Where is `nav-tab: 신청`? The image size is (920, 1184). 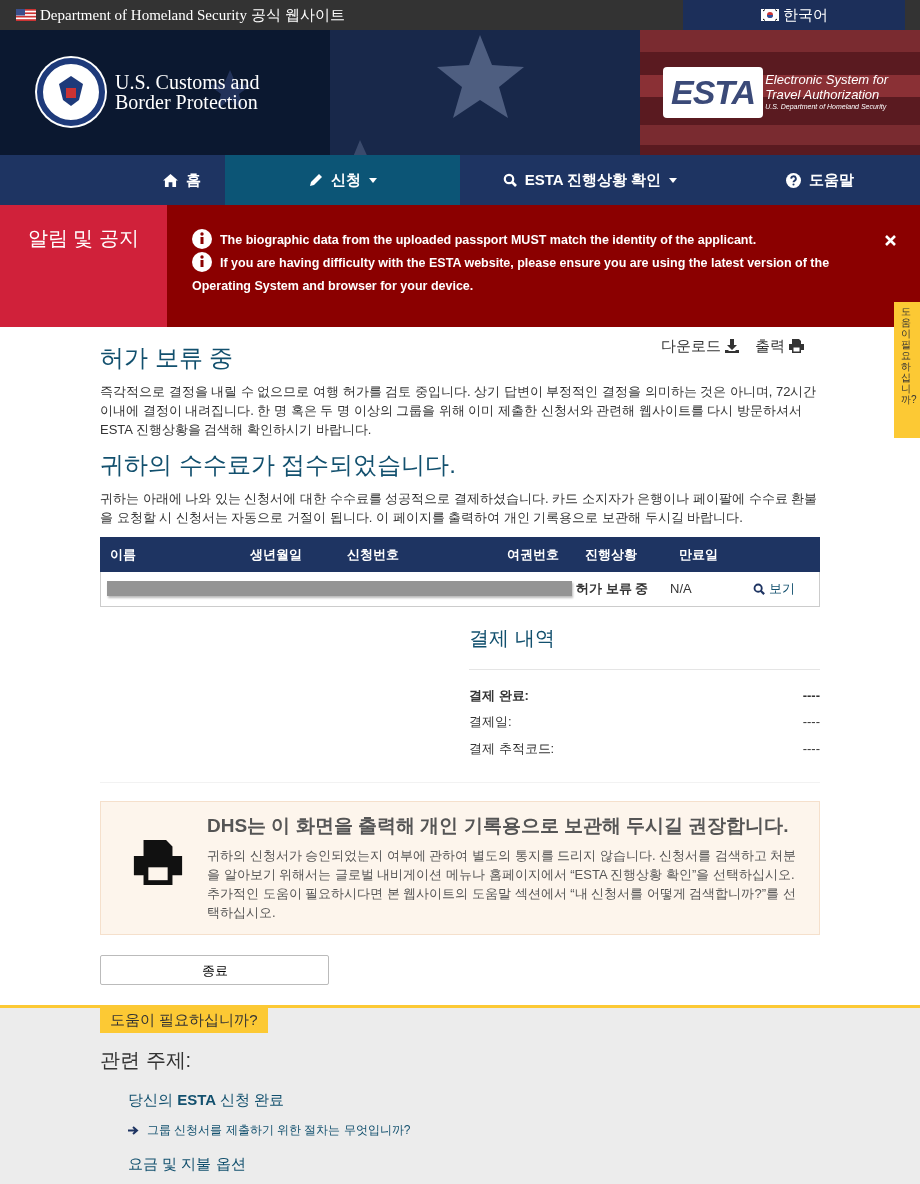 nav-tab: 신청 is located at coordinates (342, 180).